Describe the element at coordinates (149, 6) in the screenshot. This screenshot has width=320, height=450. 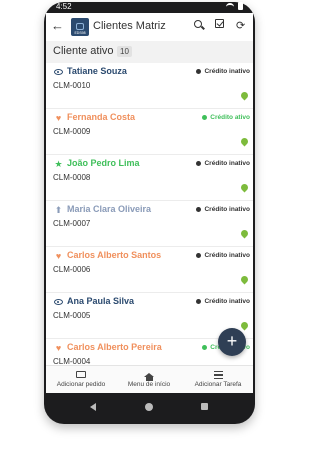
I see `status-bar: 4:52` at that location.